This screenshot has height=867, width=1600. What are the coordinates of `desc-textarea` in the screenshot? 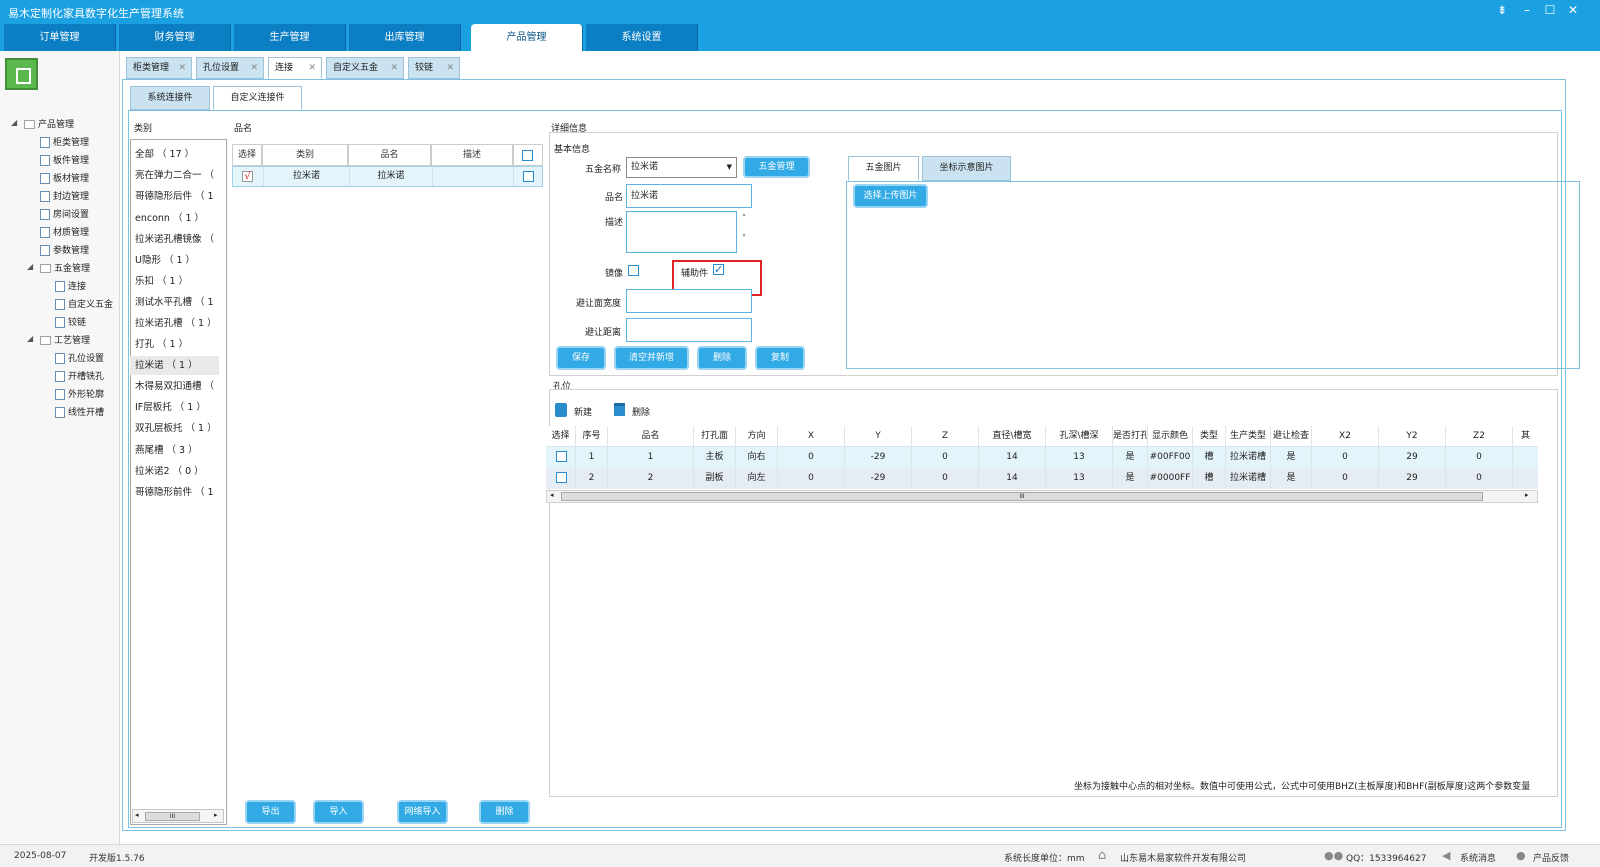 It's located at (681, 232).